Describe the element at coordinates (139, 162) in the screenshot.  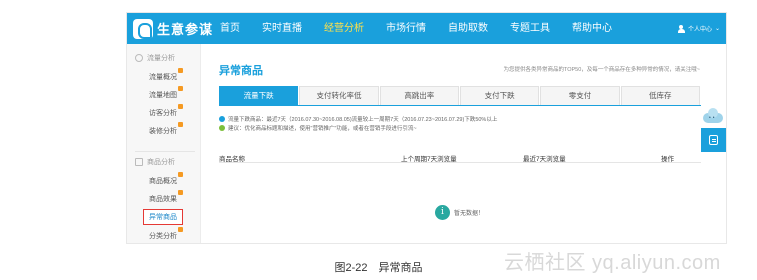
I see `product-icon` at that location.